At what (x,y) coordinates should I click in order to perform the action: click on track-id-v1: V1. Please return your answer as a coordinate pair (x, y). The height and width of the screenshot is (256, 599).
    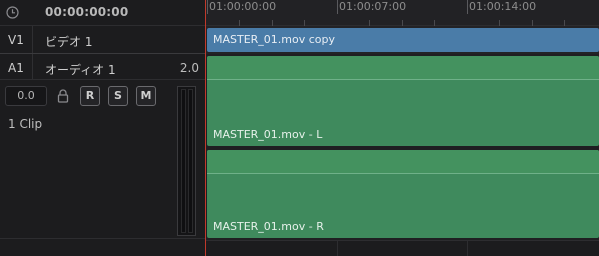
    Looking at the image, I should click on (16, 40).